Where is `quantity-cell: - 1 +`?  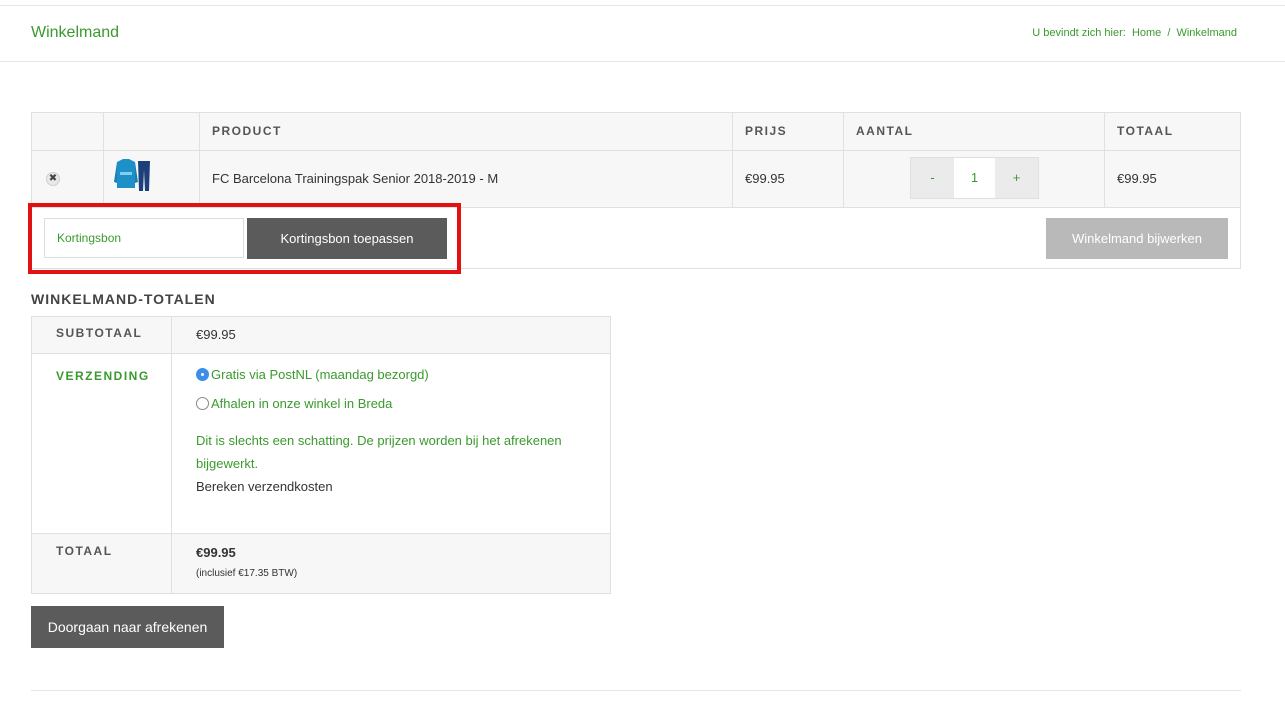 quantity-cell: - 1 + is located at coordinates (974, 179).